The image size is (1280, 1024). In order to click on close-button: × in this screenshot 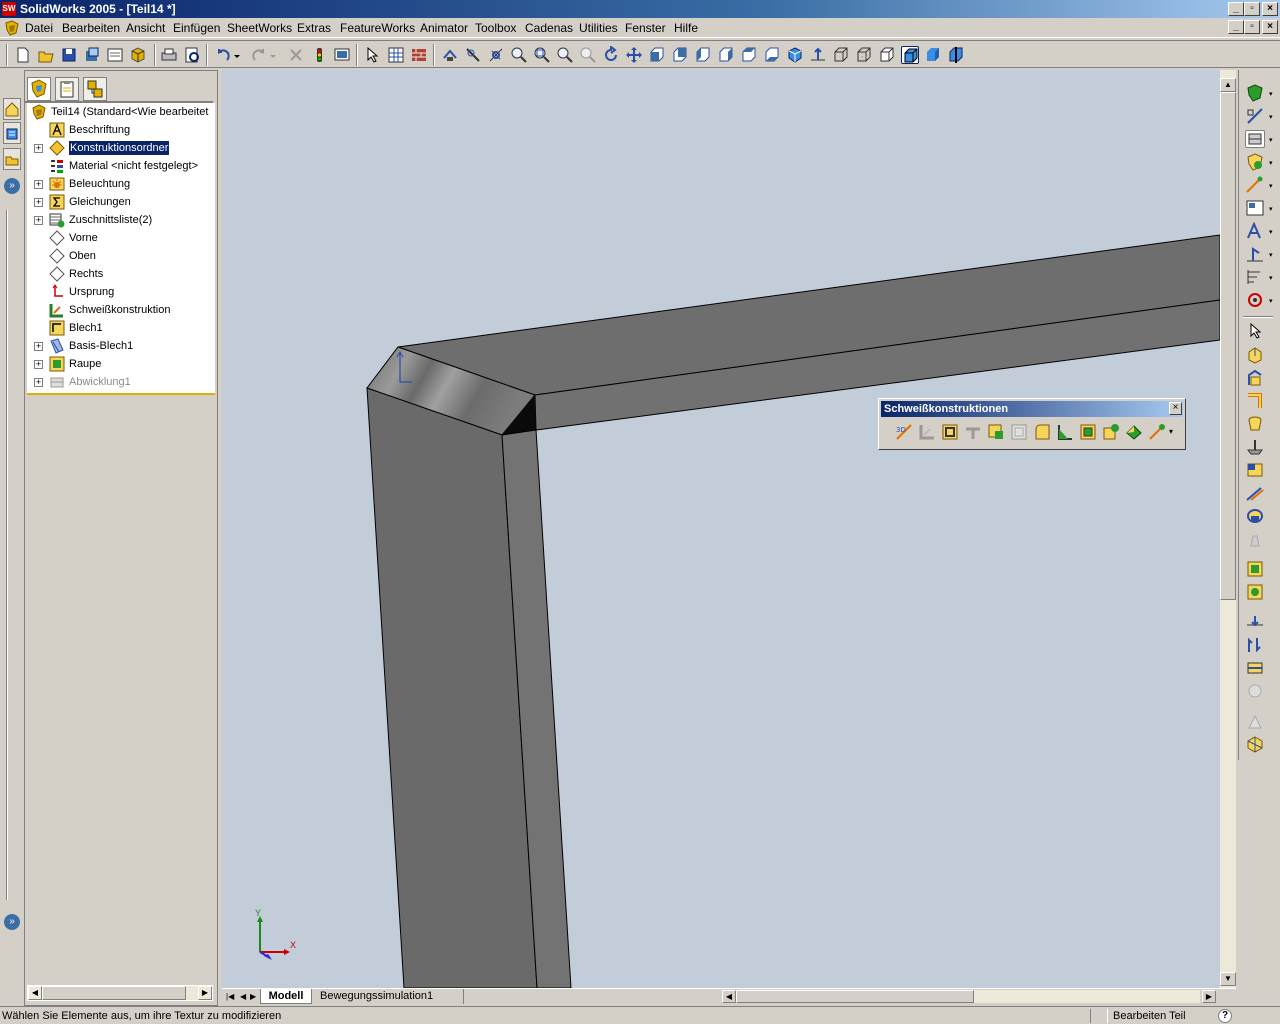, I will do `click(1270, 9)`.